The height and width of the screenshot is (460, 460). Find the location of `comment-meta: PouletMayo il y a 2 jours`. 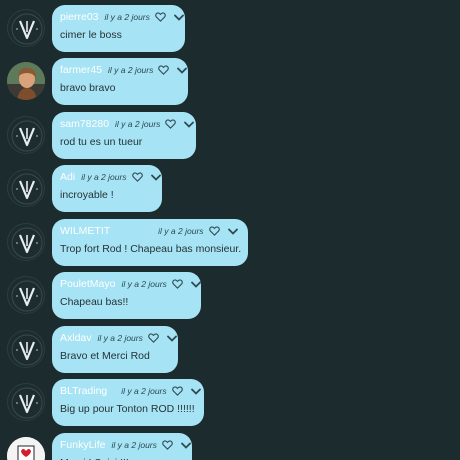

comment-meta: PouletMayo il y a 2 jours is located at coordinates (130, 284).